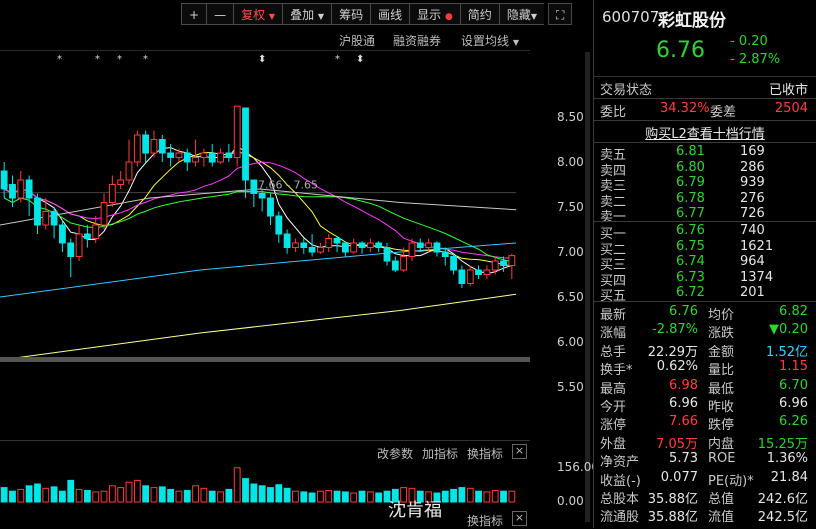 The width and height of the screenshot is (816, 529). I want to click on stat-label: 流值, so click(721, 518).